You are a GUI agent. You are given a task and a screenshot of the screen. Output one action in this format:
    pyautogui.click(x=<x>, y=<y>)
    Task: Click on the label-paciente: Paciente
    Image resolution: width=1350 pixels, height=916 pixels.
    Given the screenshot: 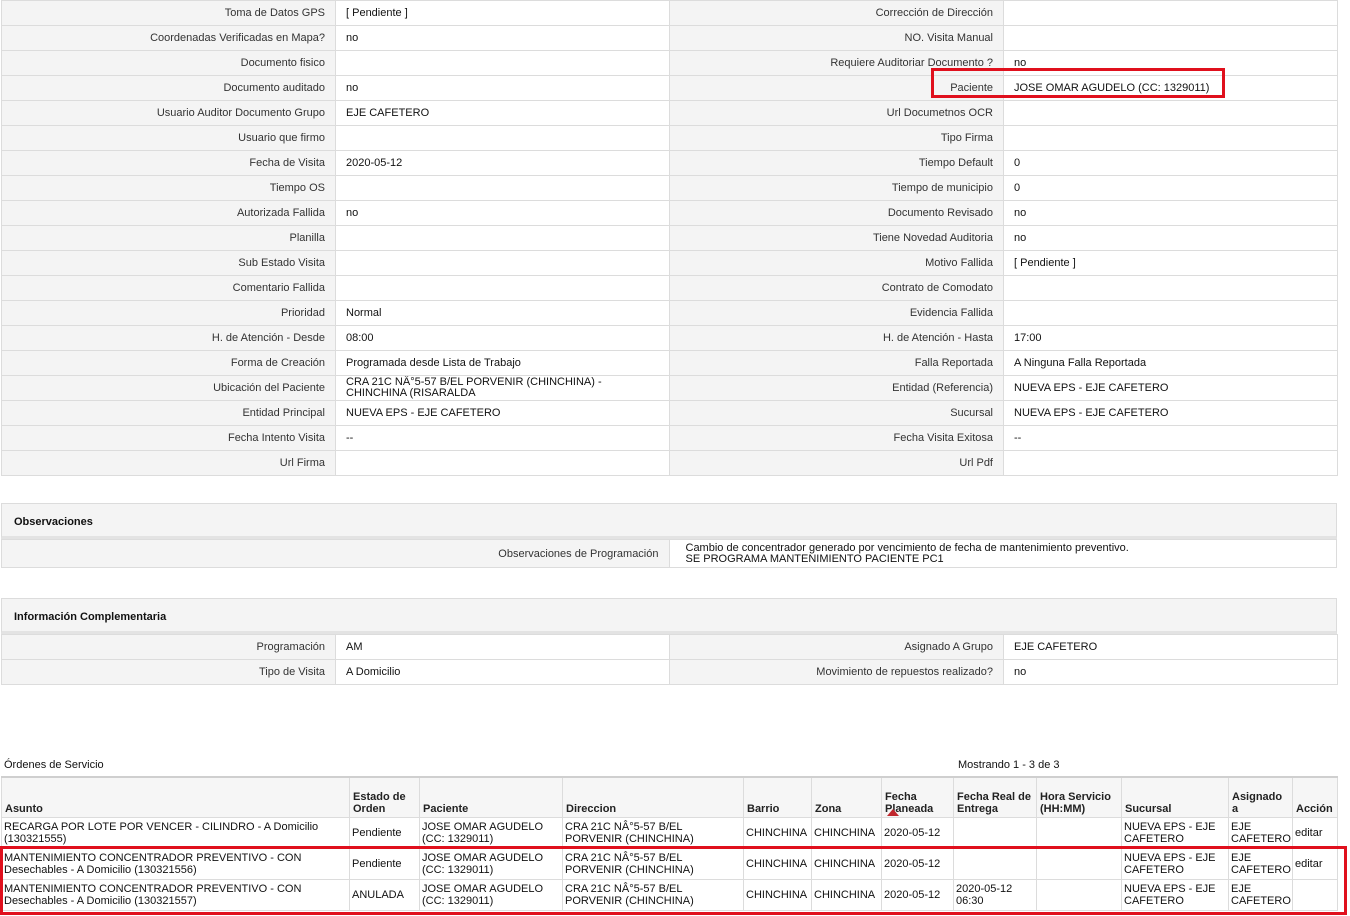 What is the action you would take?
    pyautogui.click(x=836, y=88)
    